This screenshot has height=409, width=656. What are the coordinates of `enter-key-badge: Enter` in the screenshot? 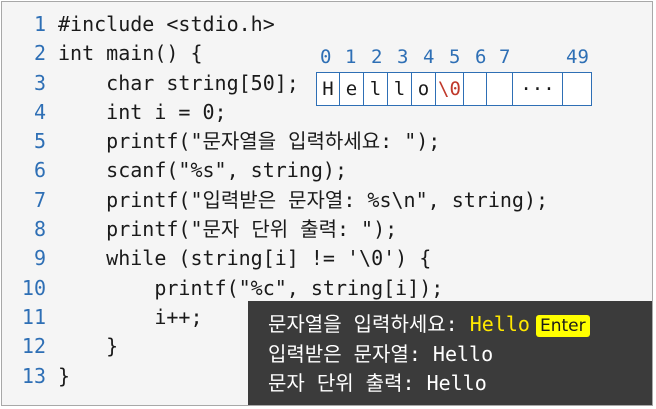 It's located at (562, 326).